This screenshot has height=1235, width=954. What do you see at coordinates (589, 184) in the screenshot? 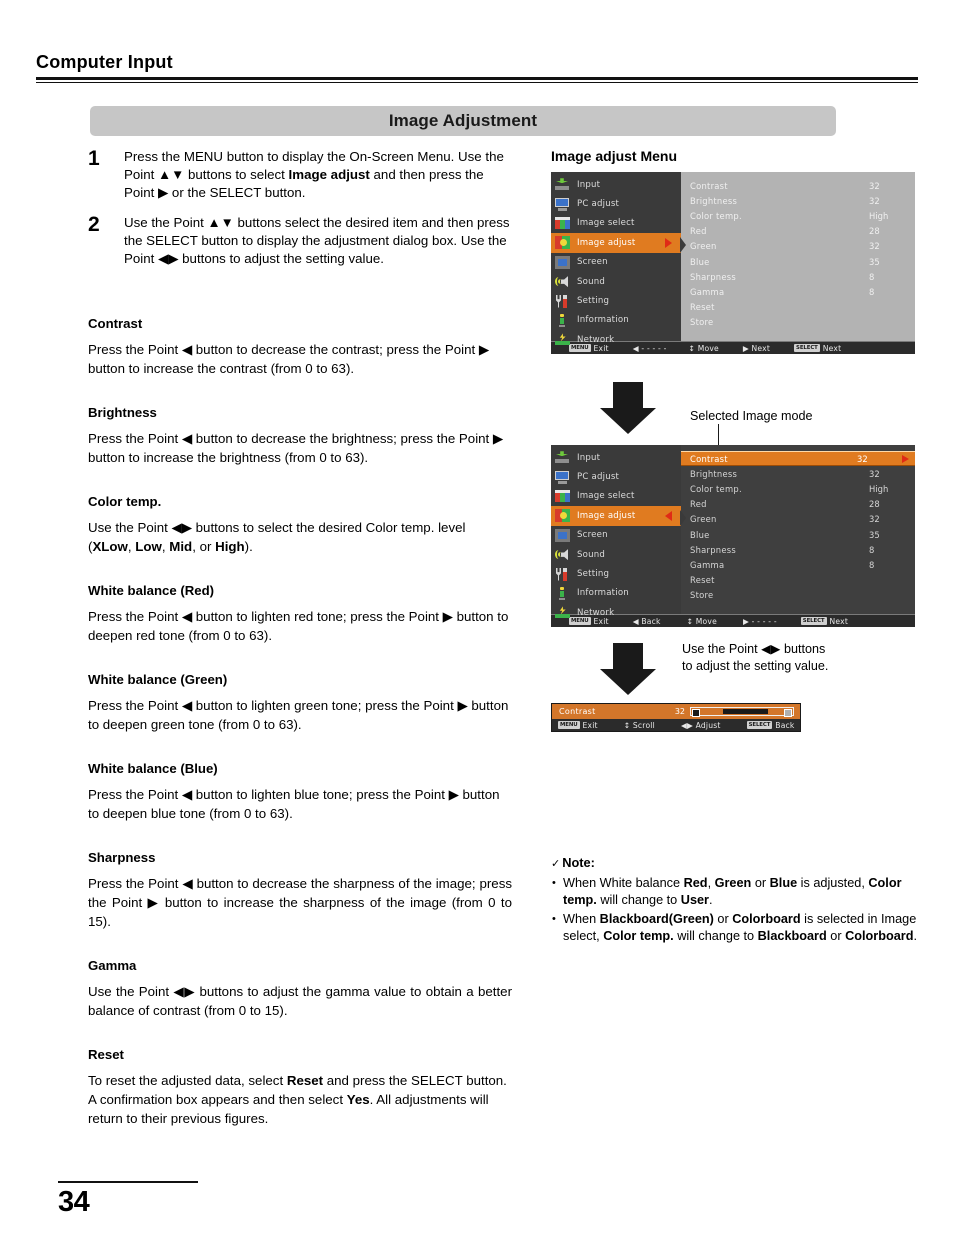
I see `osd-menu-item-label: Input` at bounding box center [589, 184].